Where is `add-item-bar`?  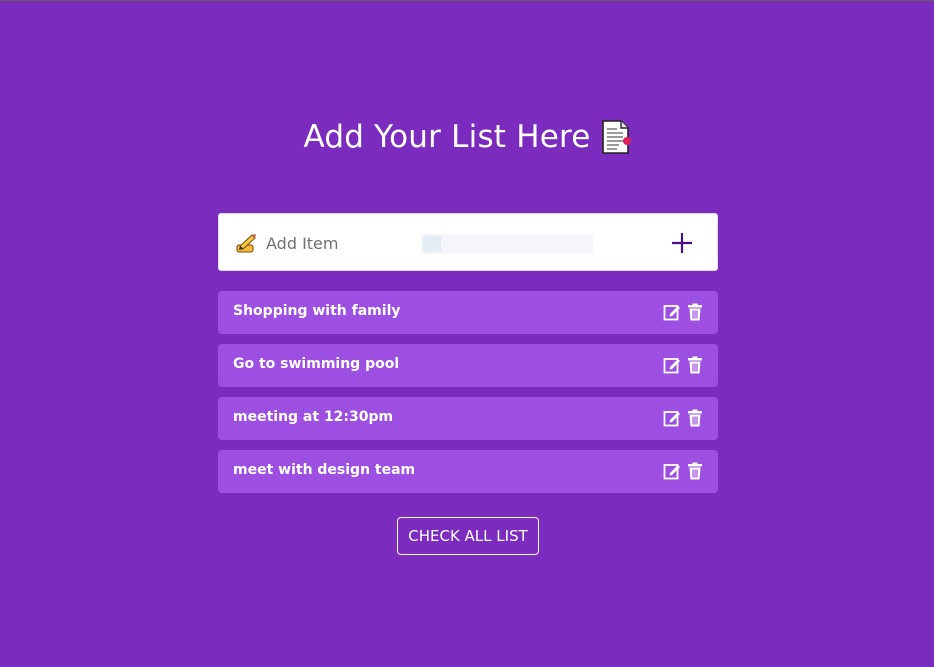 add-item-bar is located at coordinates (468, 242).